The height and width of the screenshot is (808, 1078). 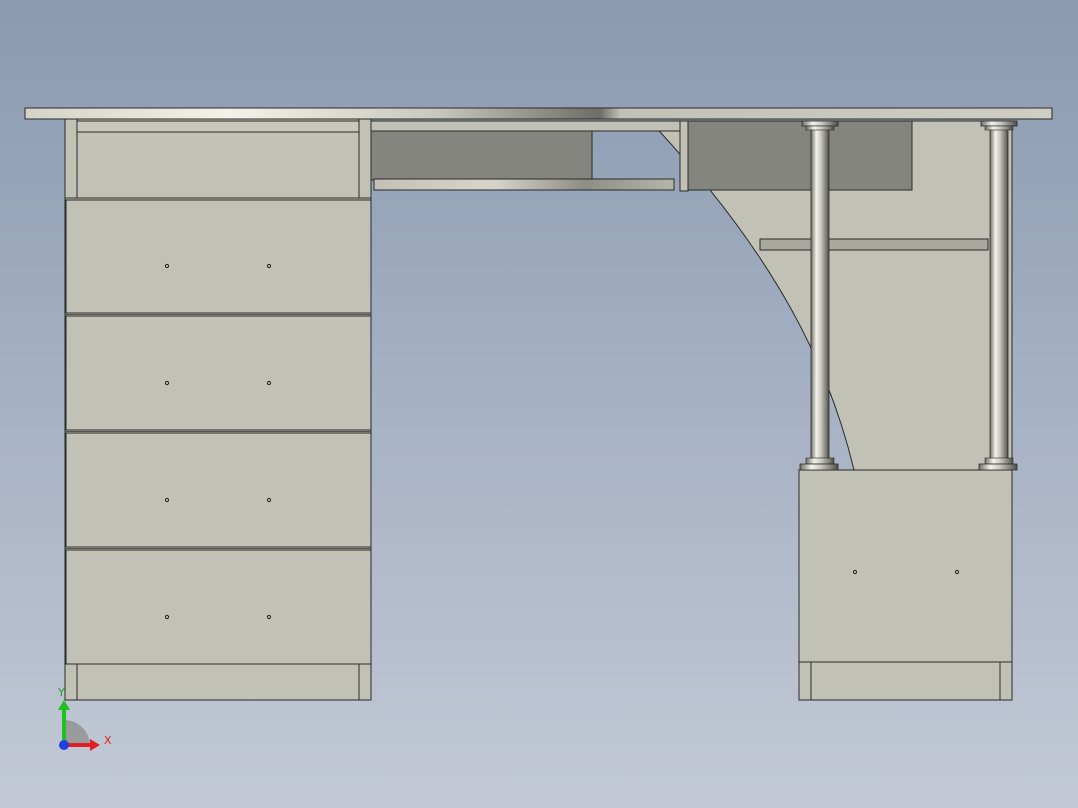 I want to click on y-axis-head, so click(x=64, y=705).